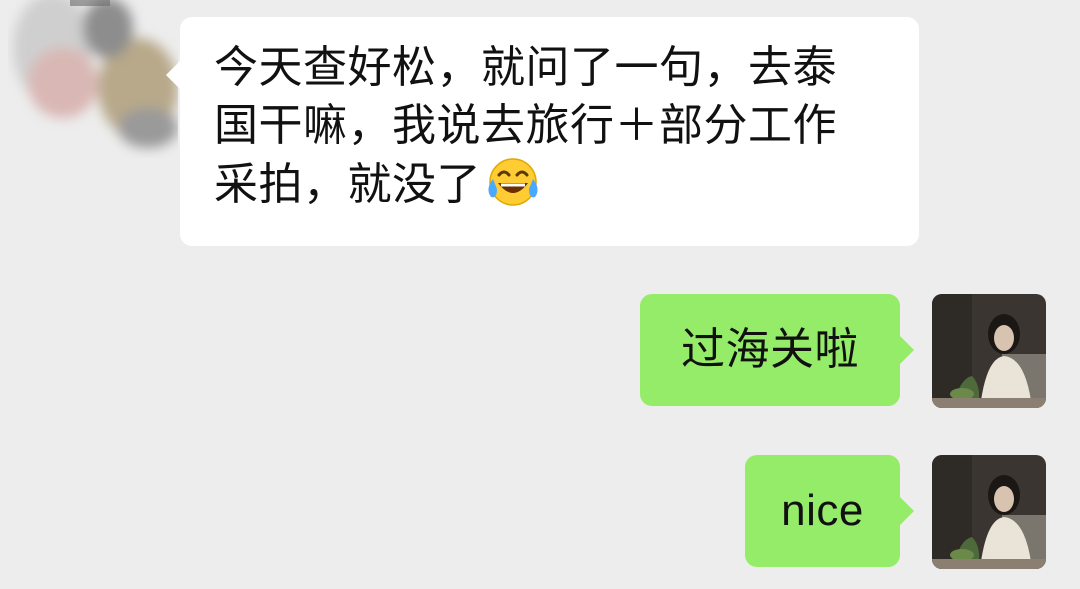 This screenshot has height=589, width=1080. What do you see at coordinates (549, 189) in the screenshot?
I see `message-line: 采拍，就没了` at bounding box center [549, 189].